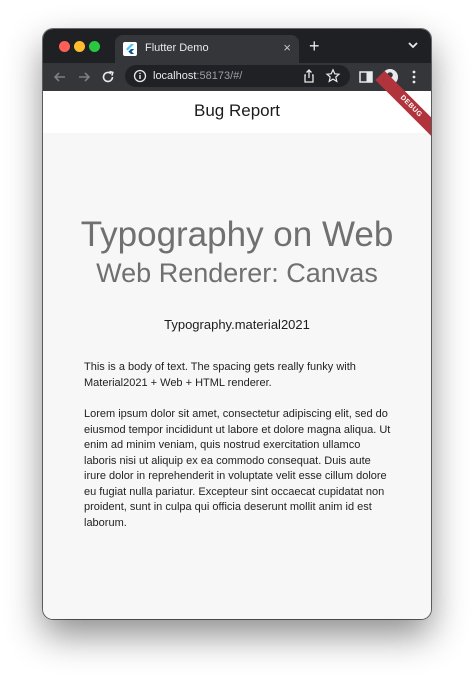 This screenshot has width=474, height=676. What do you see at coordinates (237, 273) in the screenshot?
I see `subheadline: Web Renderer: Canvas` at bounding box center [237, 273].